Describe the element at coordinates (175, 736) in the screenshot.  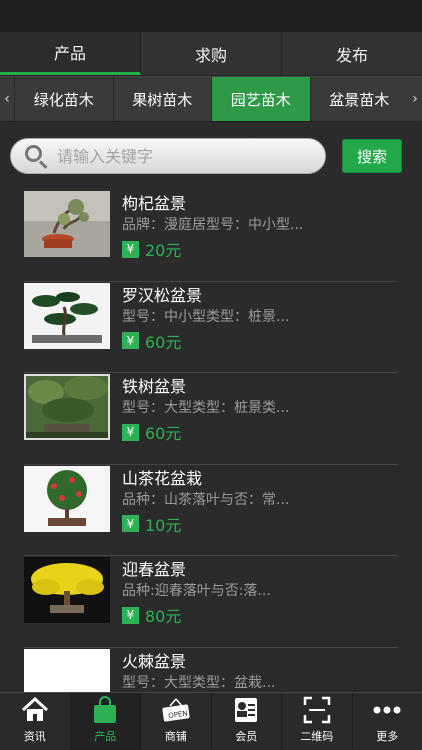
I see `nav-label: 商铺` at that location.